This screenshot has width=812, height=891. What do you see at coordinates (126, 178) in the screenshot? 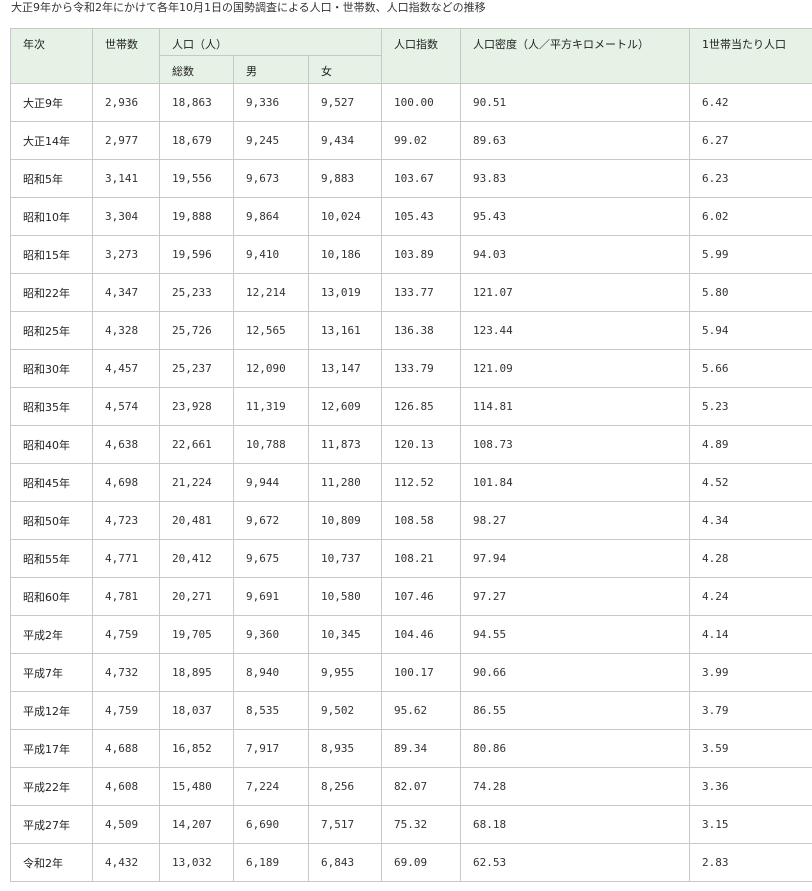
I see `households-cell: 3,141` at bounding box center [126, 178].